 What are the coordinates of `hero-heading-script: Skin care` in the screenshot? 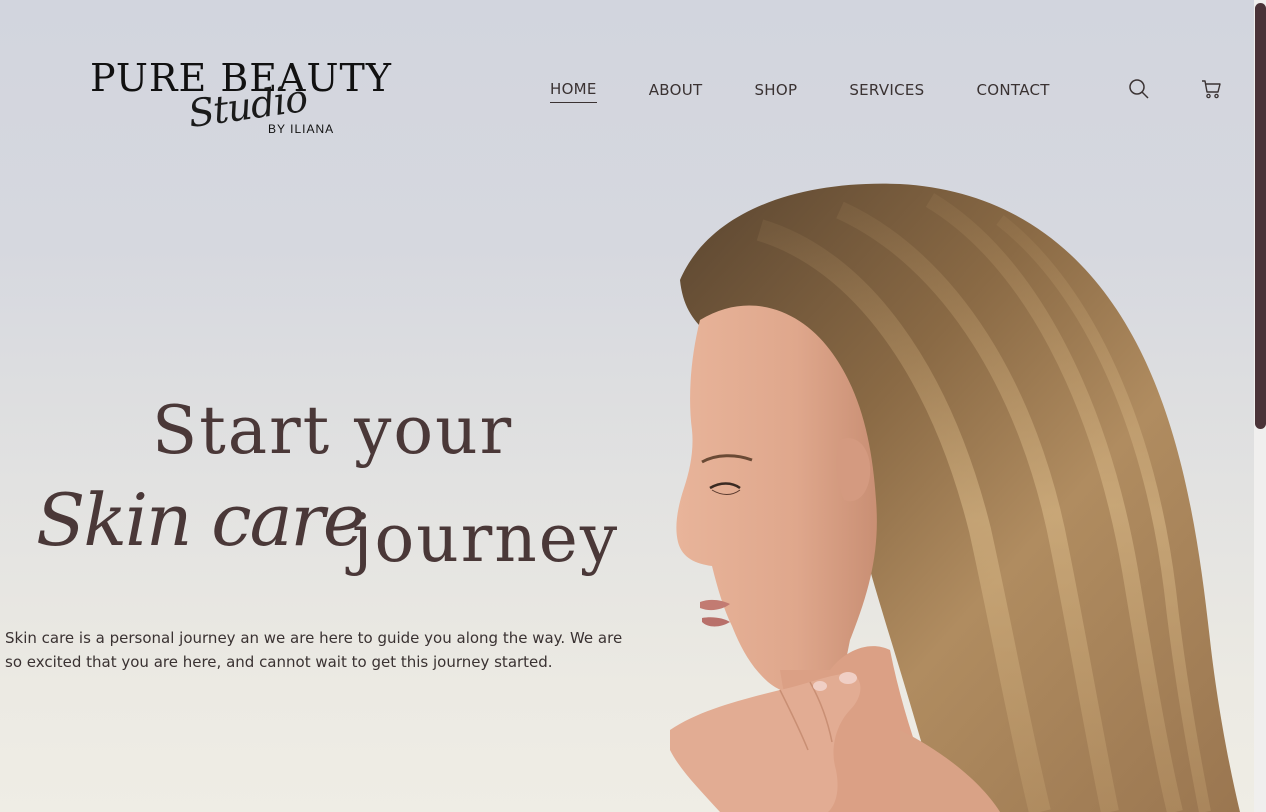 It's located at (201, 520).